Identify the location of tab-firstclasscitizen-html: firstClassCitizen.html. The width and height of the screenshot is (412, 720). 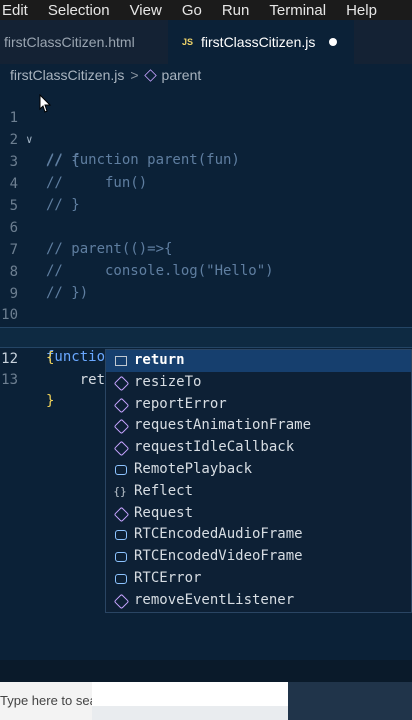
(84, 42).